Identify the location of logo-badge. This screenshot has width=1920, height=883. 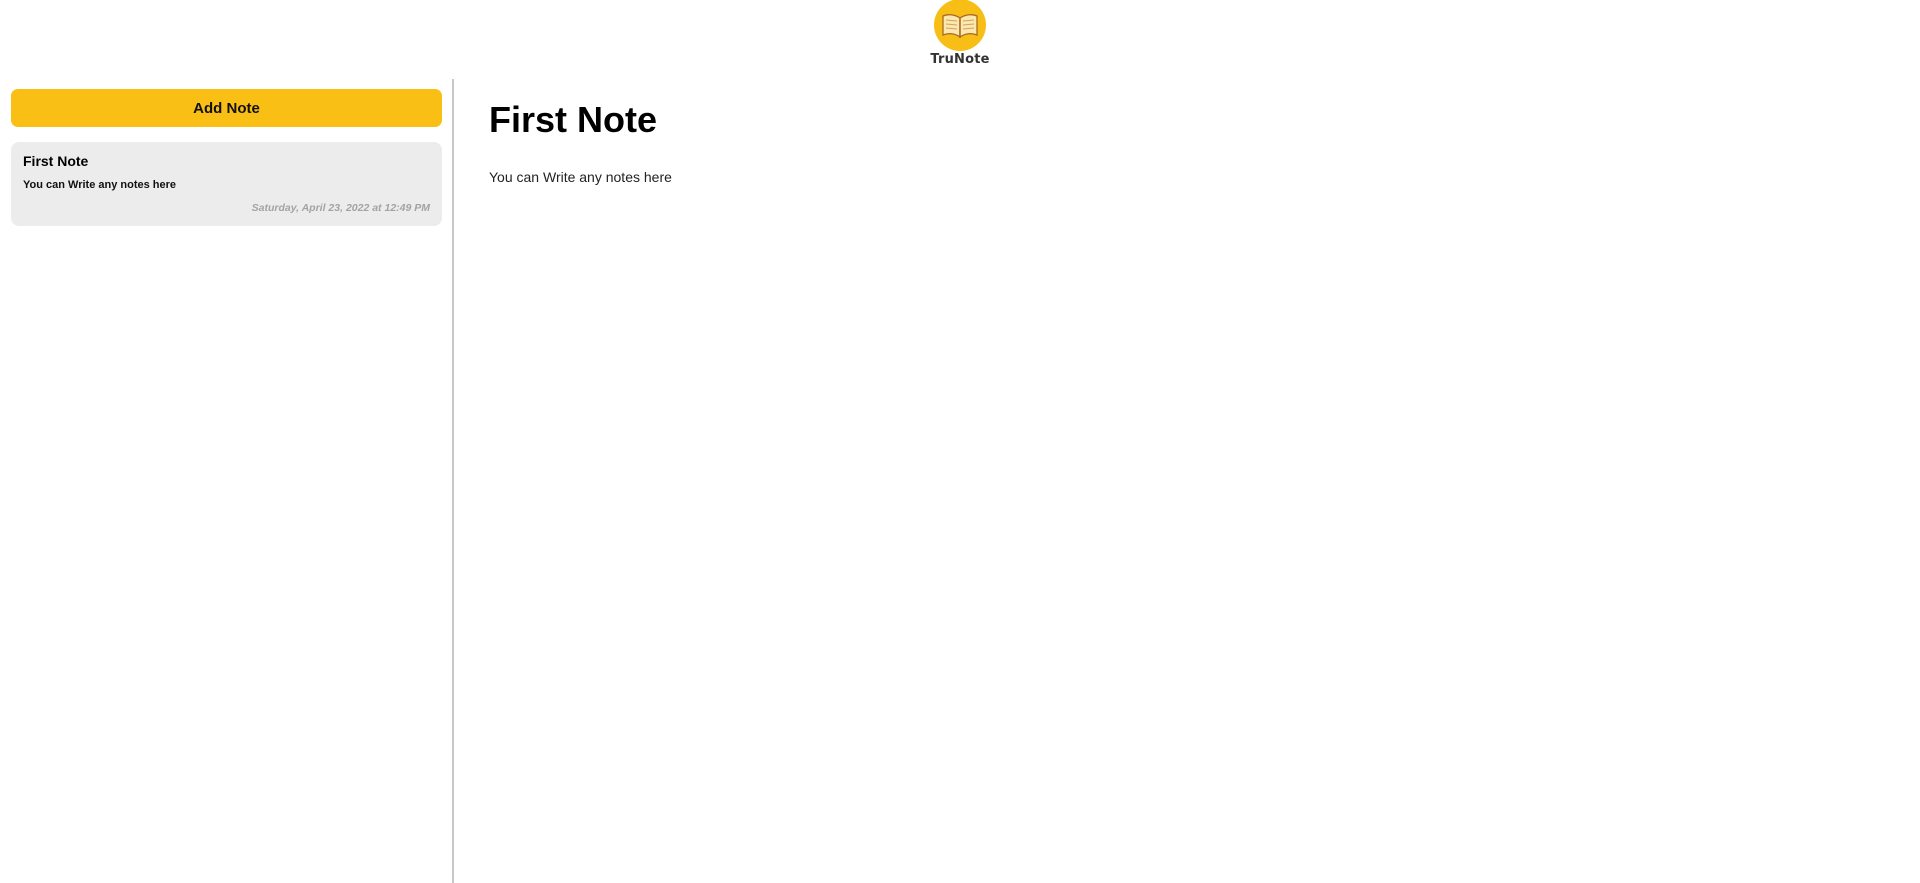
(959, 25).